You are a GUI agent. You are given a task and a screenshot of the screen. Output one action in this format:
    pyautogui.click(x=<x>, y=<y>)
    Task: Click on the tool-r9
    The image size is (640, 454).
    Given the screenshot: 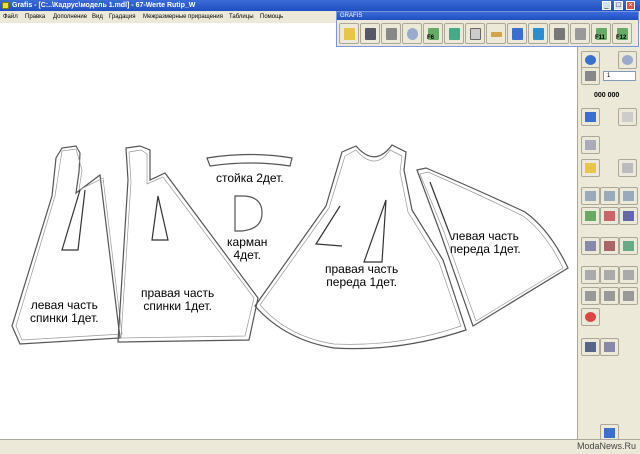 What is the action you would take?
    pyautogui.click(x=628, y=216)
    